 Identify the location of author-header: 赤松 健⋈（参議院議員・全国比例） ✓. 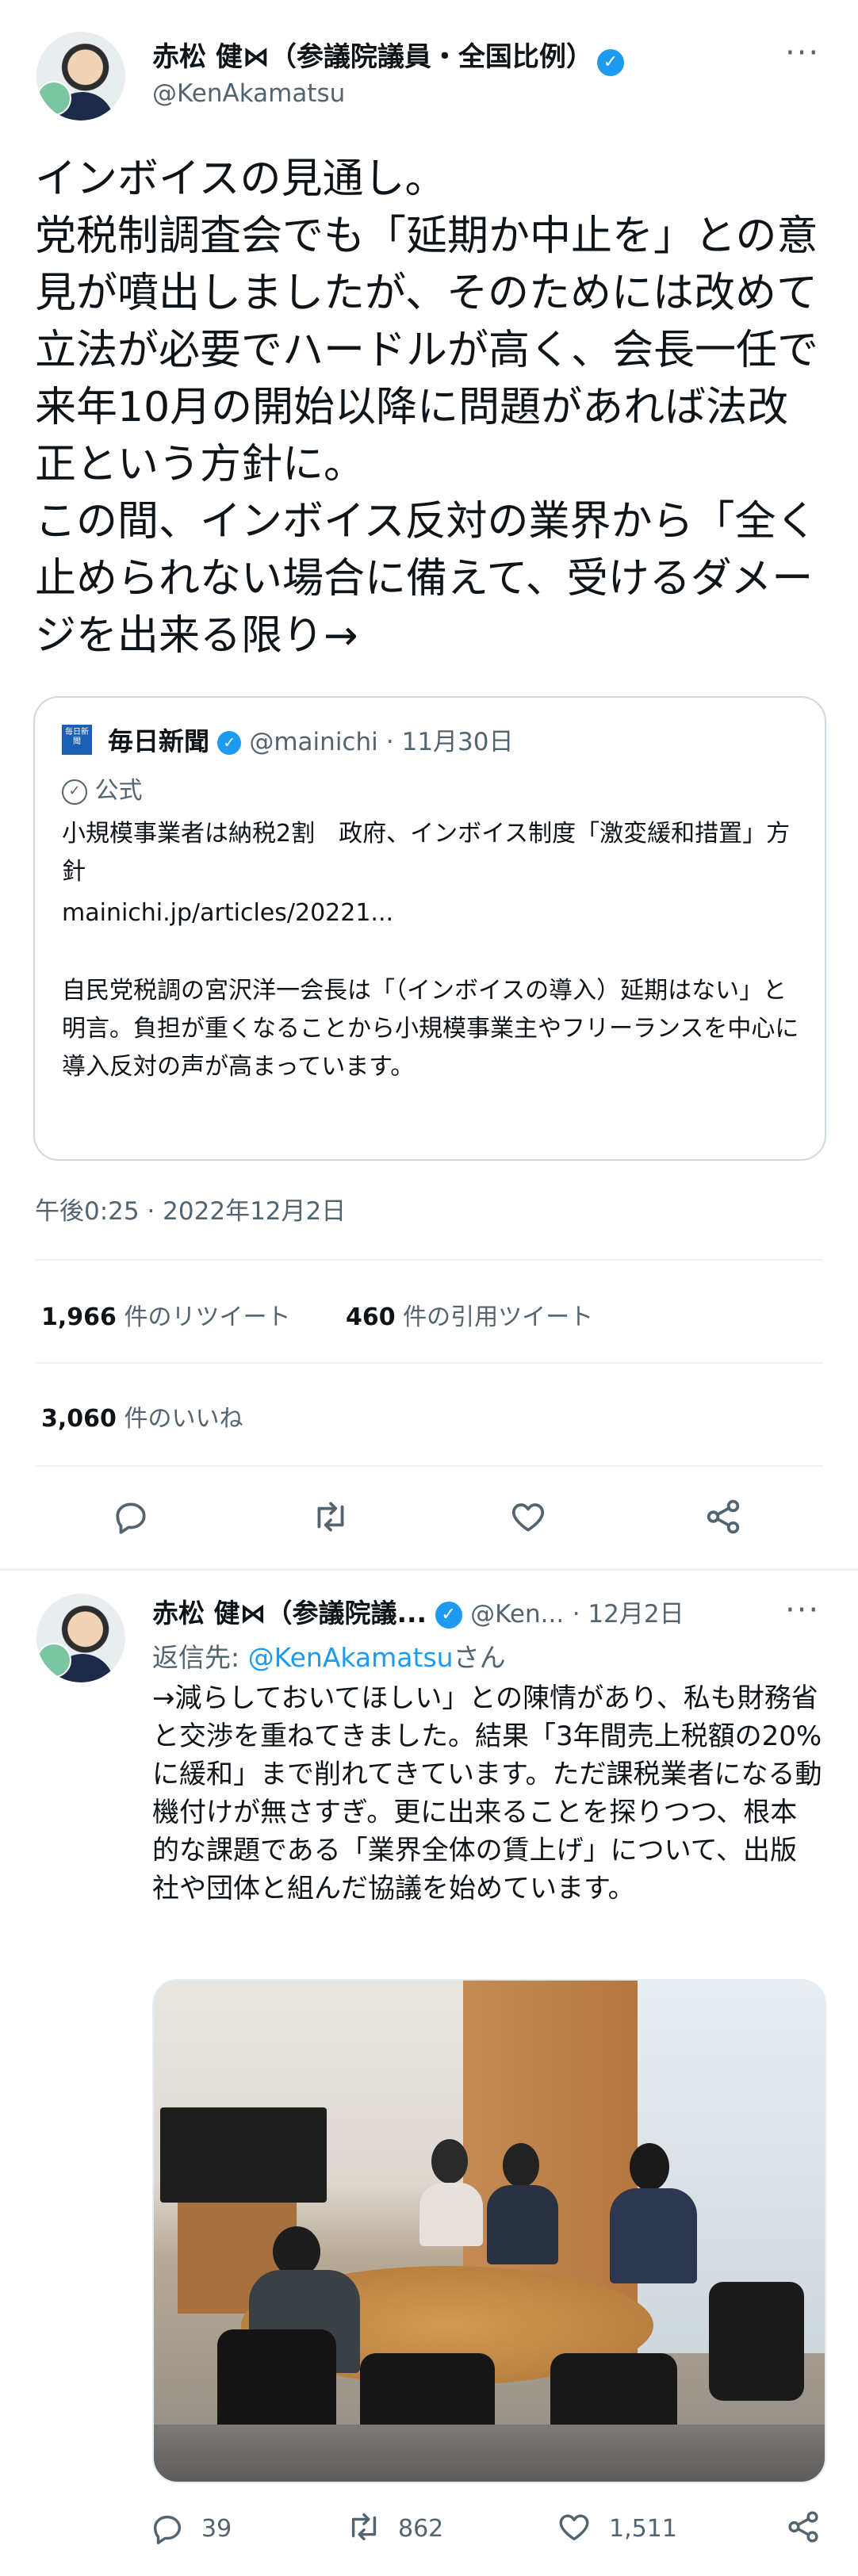
(388, 55).